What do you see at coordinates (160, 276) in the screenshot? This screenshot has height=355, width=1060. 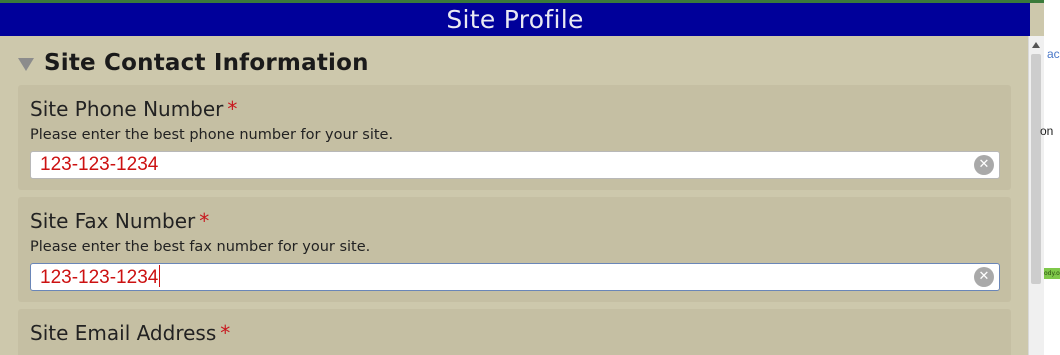 I see `text-caret` at bounding box center [160, 276].